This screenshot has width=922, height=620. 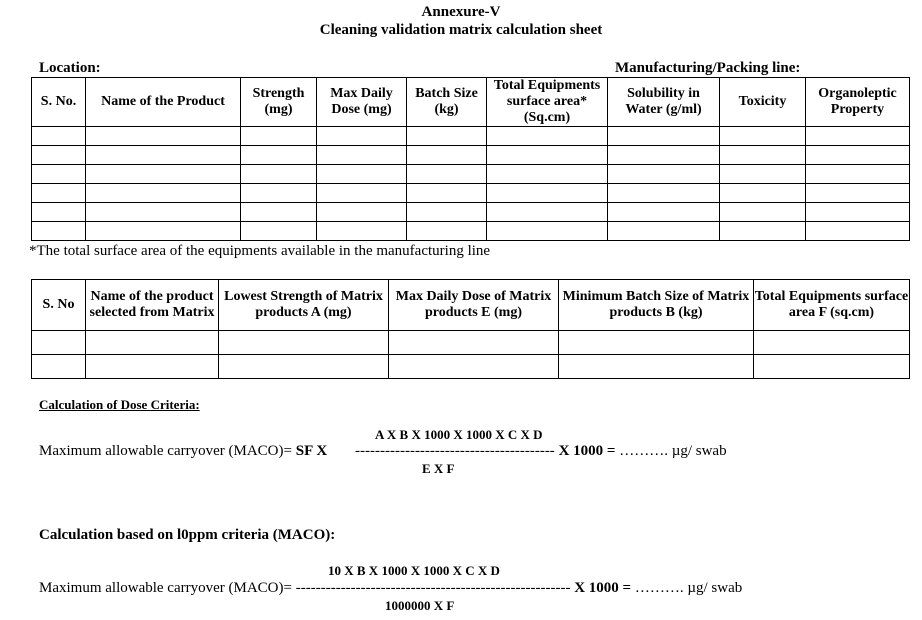 What do you see at coordinates (119, 404) in the screenshot?
I see `dose-criteria-heading: Calculation of Dose Criteria:` at bounding box center [119, 404].